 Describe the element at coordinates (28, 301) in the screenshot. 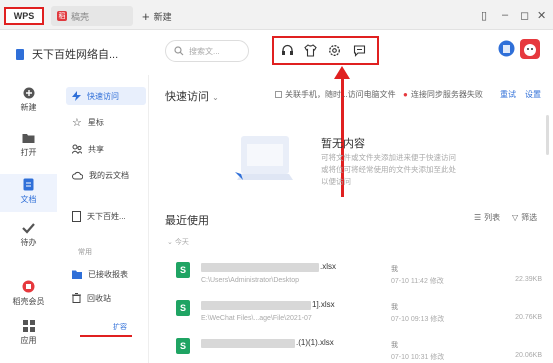

I see `sidebar-label-docer: 稻壳会员` at that location.